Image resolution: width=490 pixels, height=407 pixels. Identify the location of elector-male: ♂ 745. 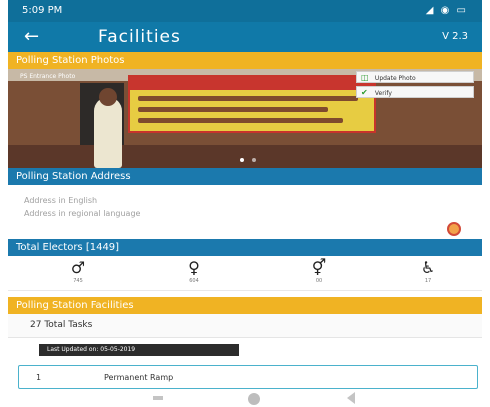
(78, 271).